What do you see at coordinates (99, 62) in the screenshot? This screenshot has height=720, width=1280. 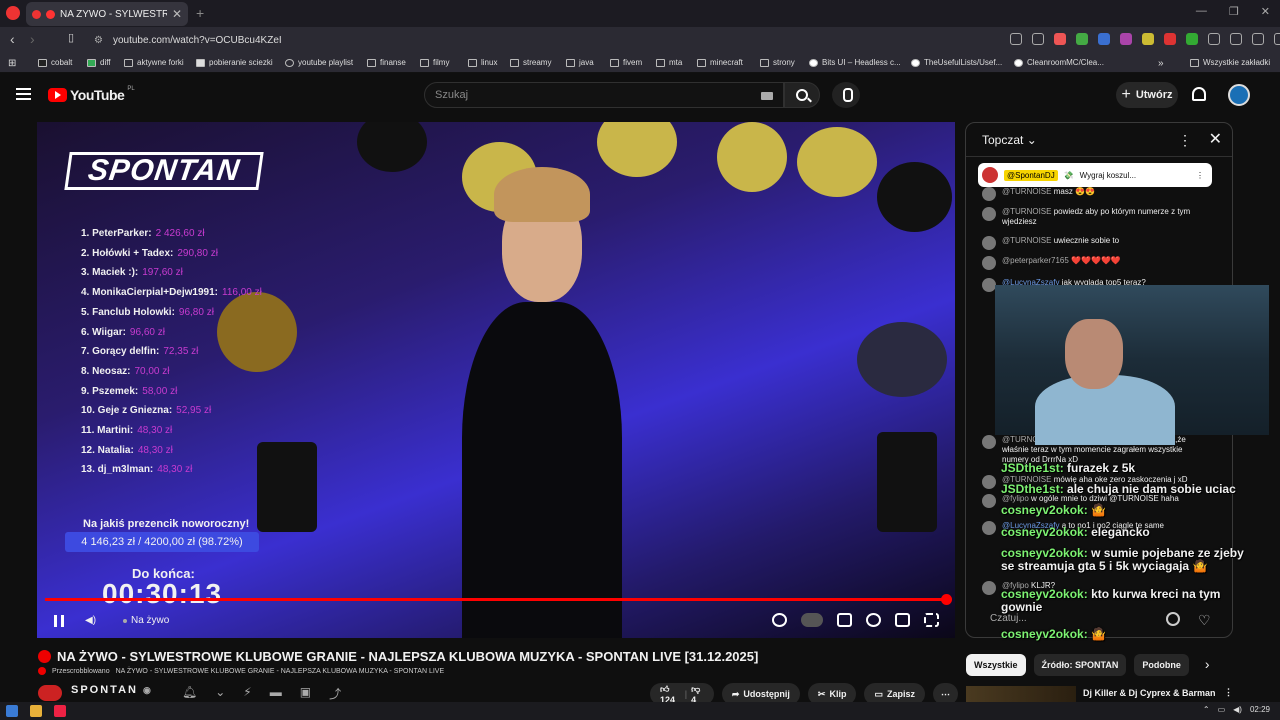 I see `bookmark-item: diff` at bounding box center [99, 62].